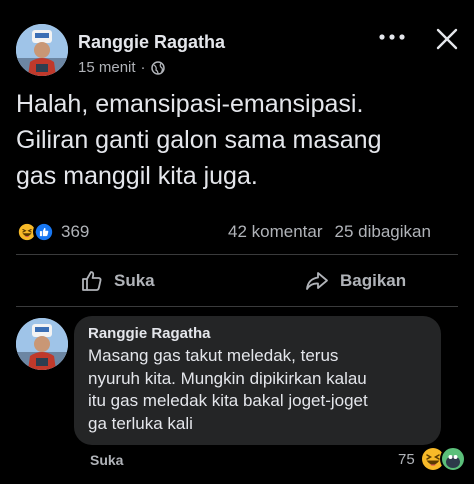 This screenshot has width=474, height=484. What do you see at coordinates (92, 281) in the screenshot?
I see `thumbs-up-icon` at bounding box center [92, 281].